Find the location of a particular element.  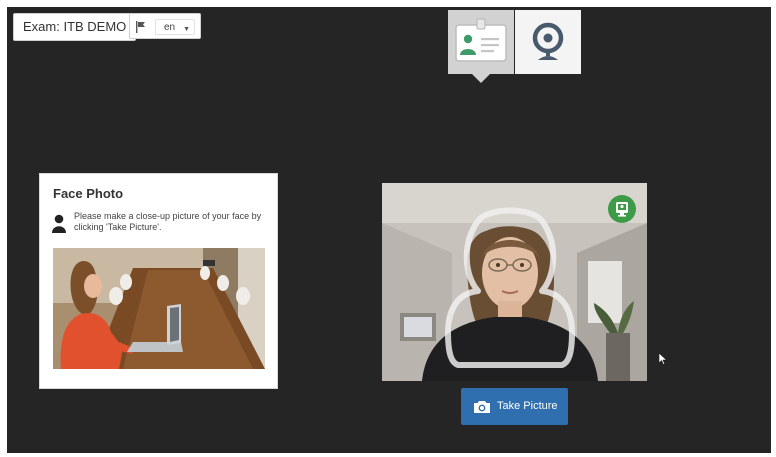

webcam-preview is located at coordinates (514, 282).